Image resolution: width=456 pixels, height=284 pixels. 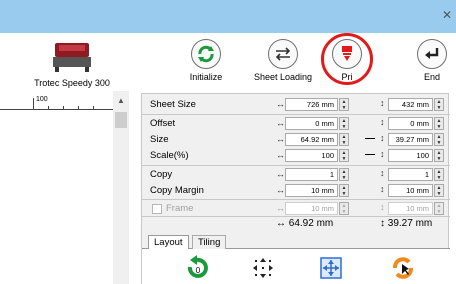 I want to click on copy-row: Copy ↔ 1 ▲ ▼ ↕ 1 ▲ ▼, so click(x=296, y=175).